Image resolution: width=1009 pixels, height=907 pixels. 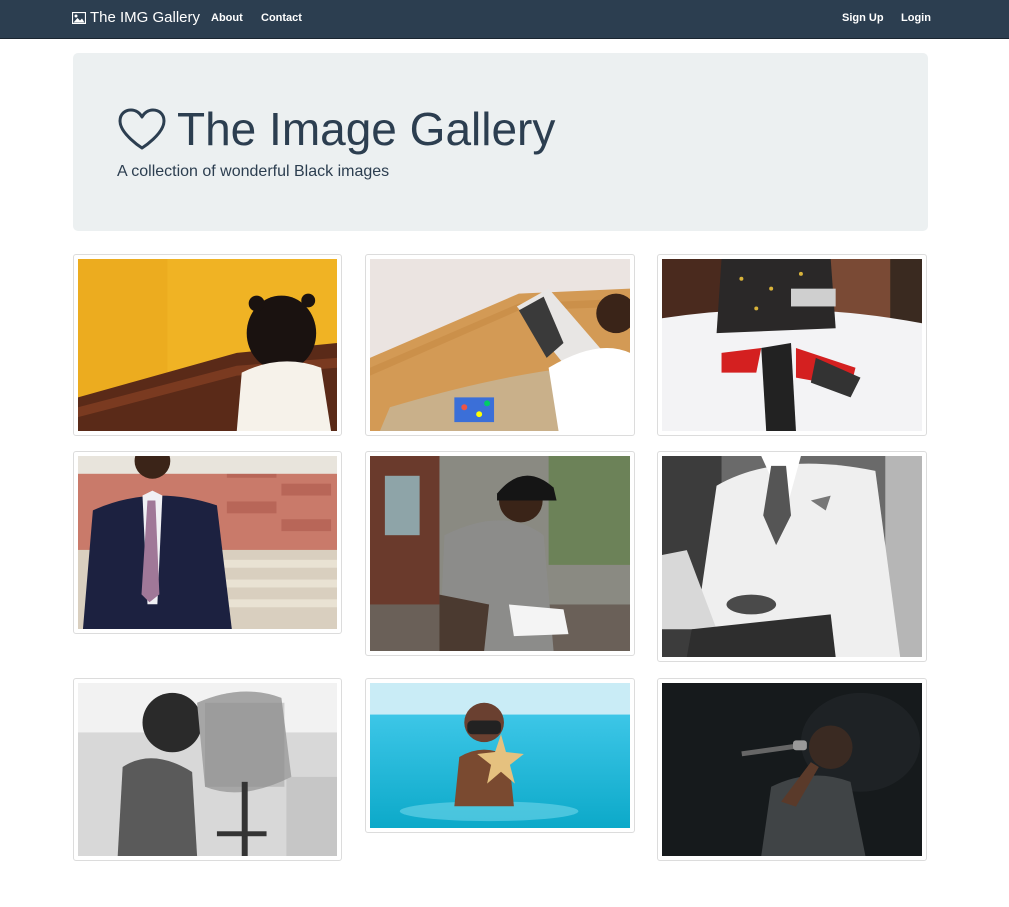 What do you see at coordinates (142, 129) in the screenshot?
I see `heart-icon` at bounding box center [142, 129].